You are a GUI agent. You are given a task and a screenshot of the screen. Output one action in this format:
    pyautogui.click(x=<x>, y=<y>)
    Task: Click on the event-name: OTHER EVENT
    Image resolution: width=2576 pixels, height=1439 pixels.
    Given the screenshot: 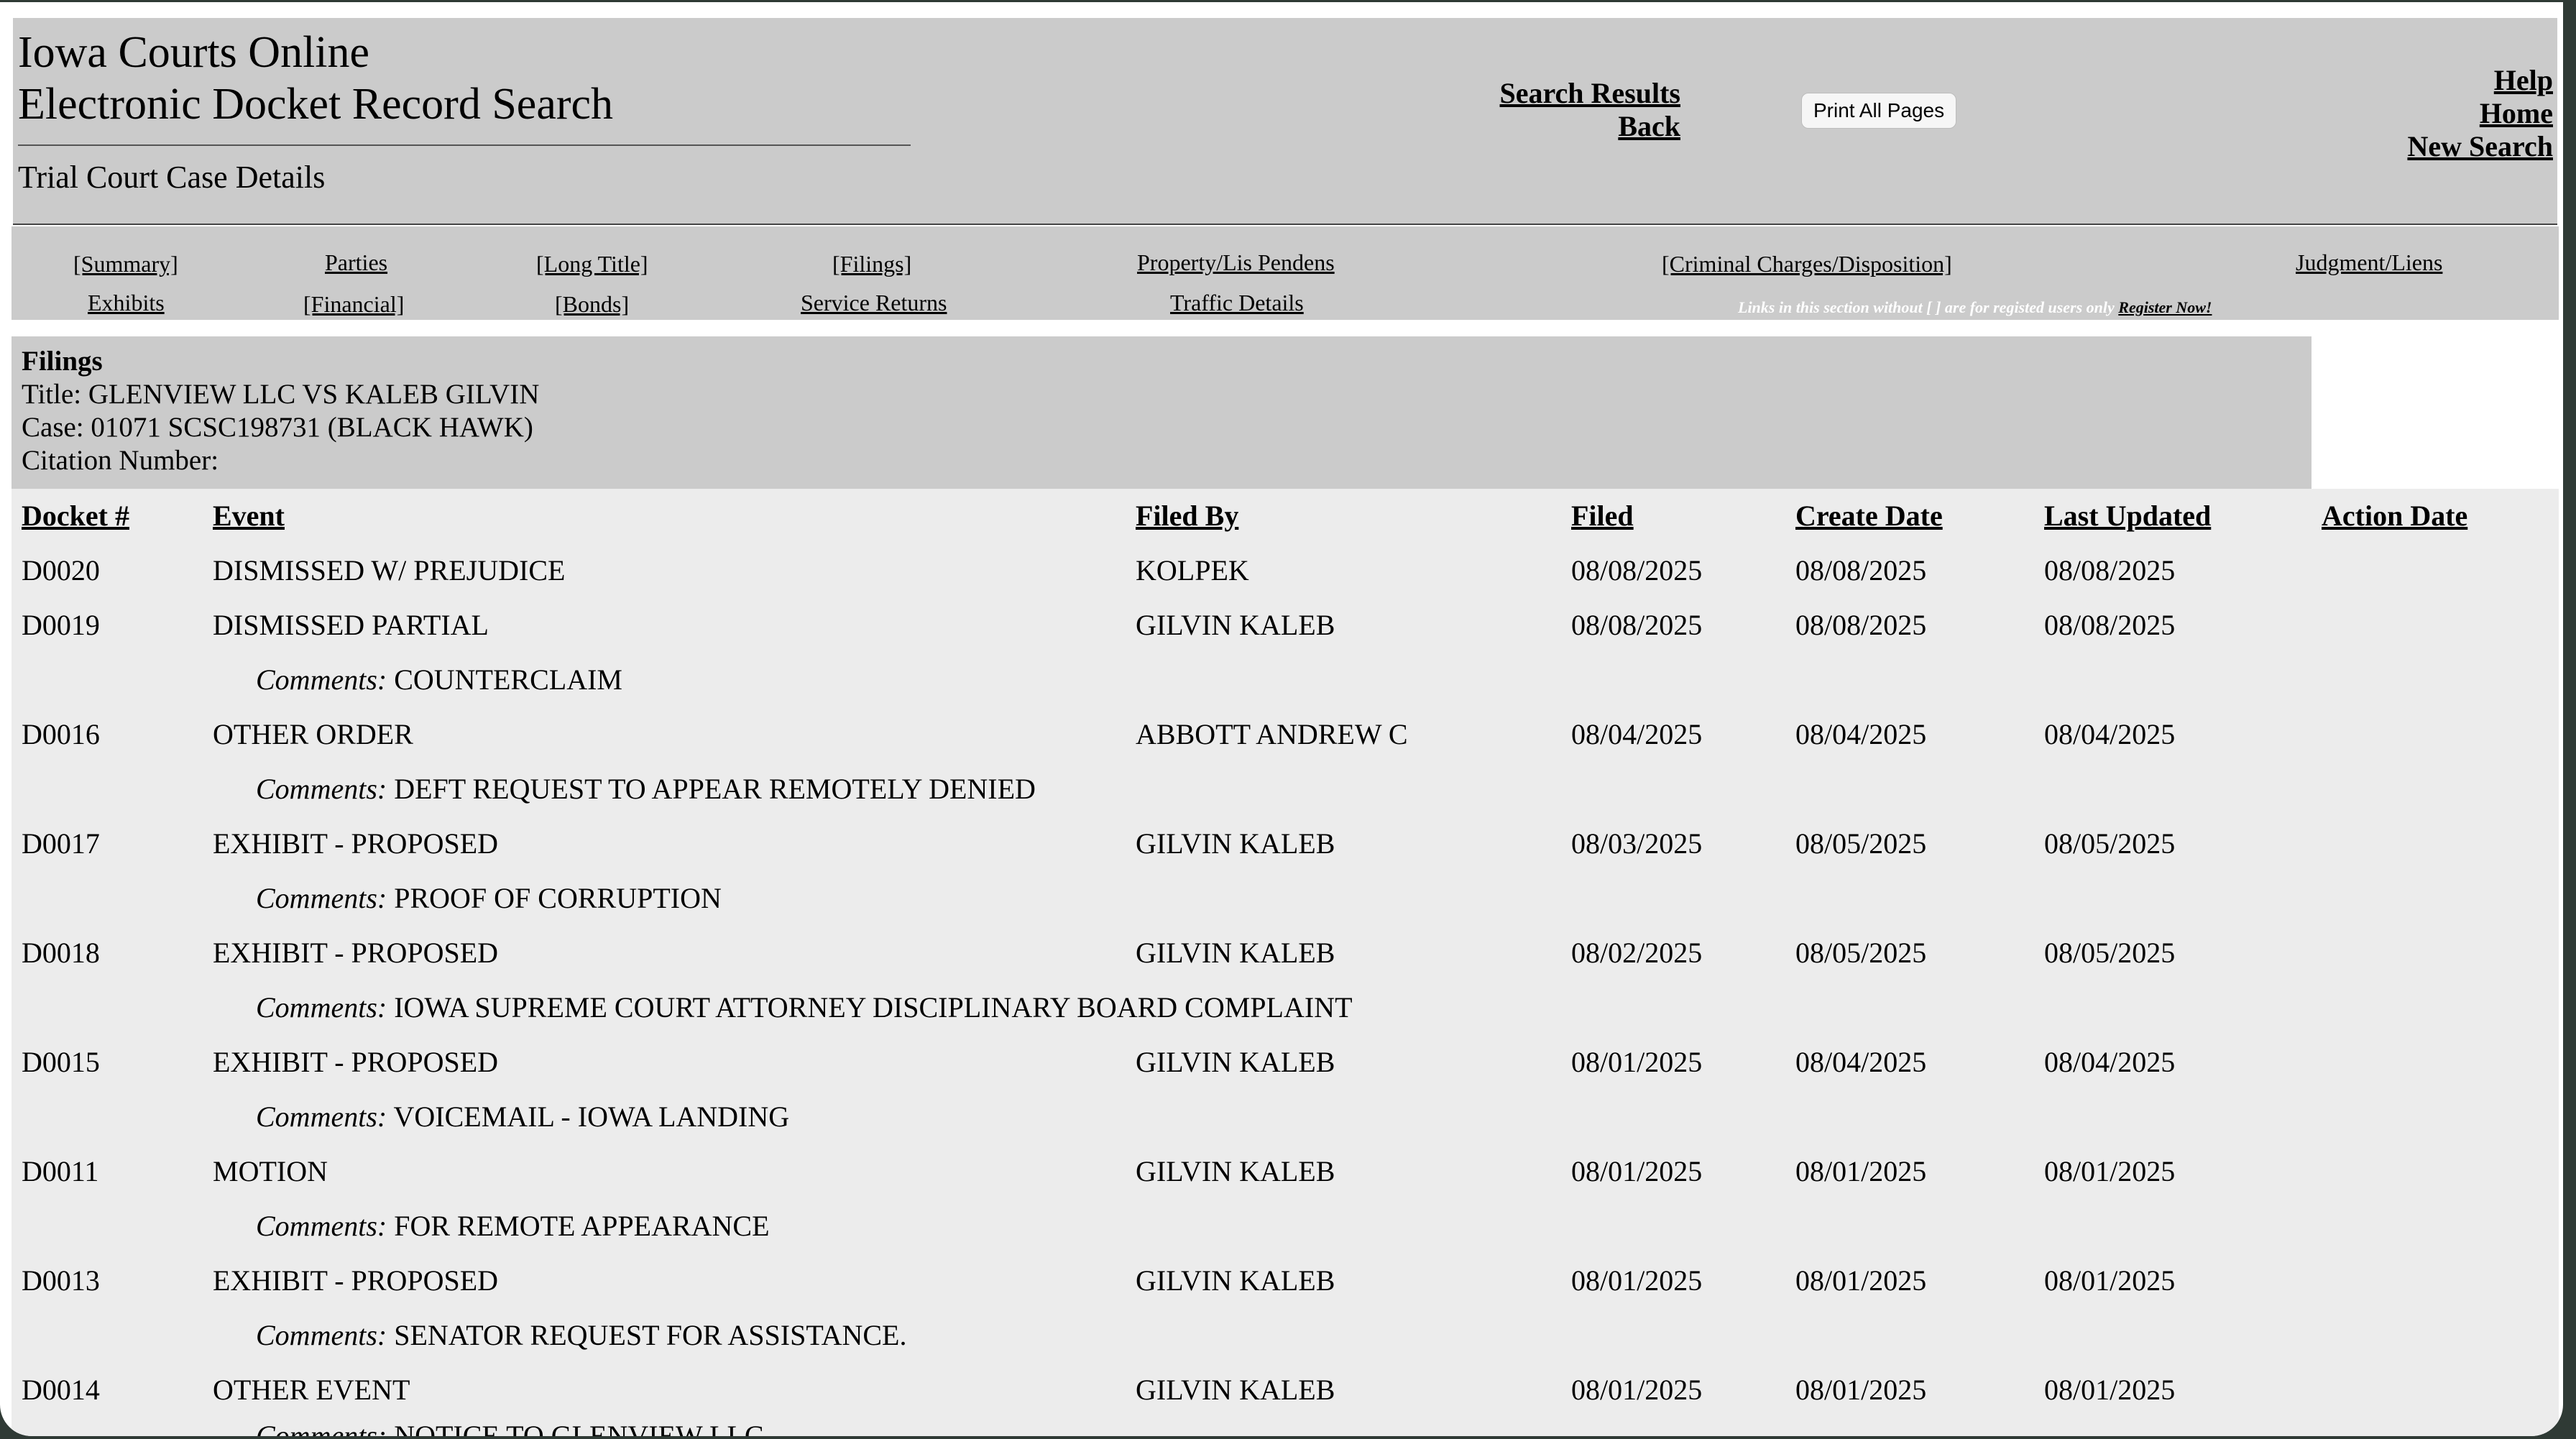 What is the action you would take?
    pyautogui.click(x=311, y=1390)
    